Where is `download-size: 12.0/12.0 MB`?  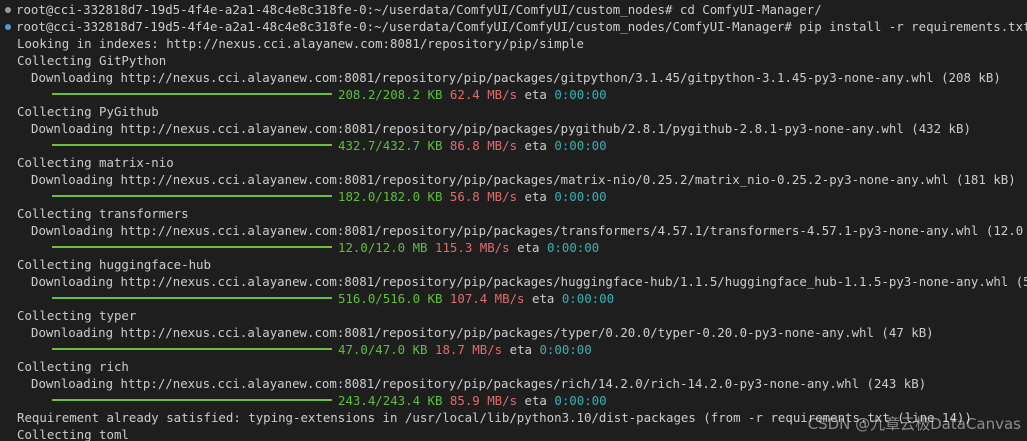 download-size: 12.0/12.0 MB is located at coordinates (383, 247).